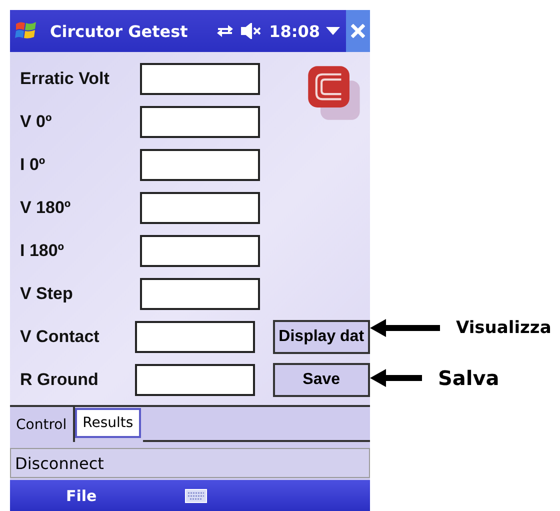 Image resolution: width=560 pixels, height=511 pixels. I want to click on field-label: I 0º, so click(33, 165).